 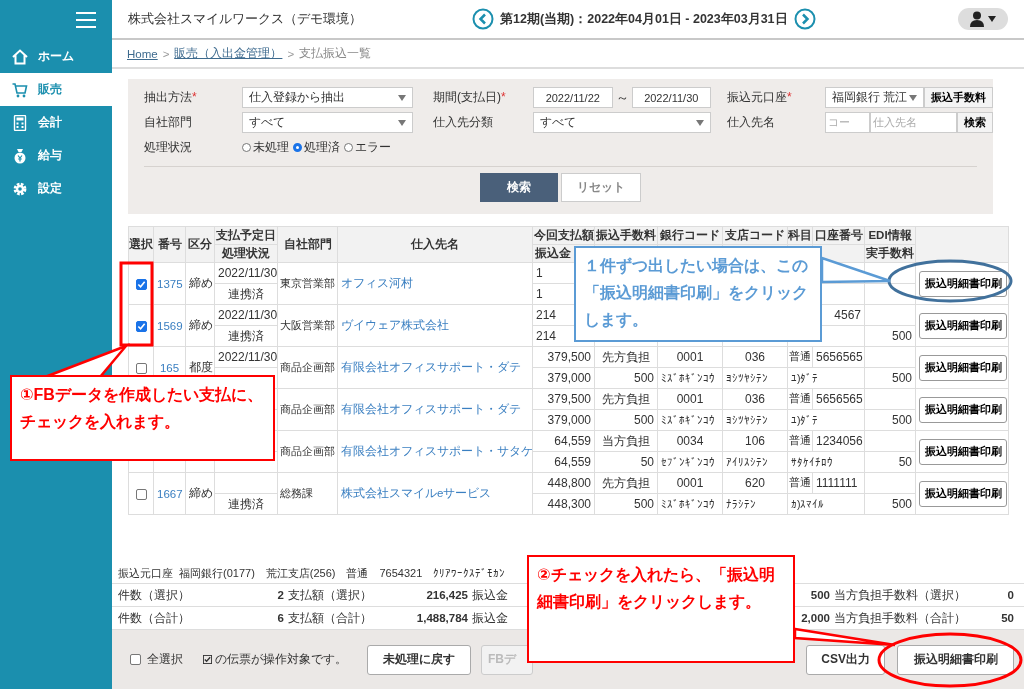 I want to click on column-header: 銀行コード, so click(x=690, y=235).